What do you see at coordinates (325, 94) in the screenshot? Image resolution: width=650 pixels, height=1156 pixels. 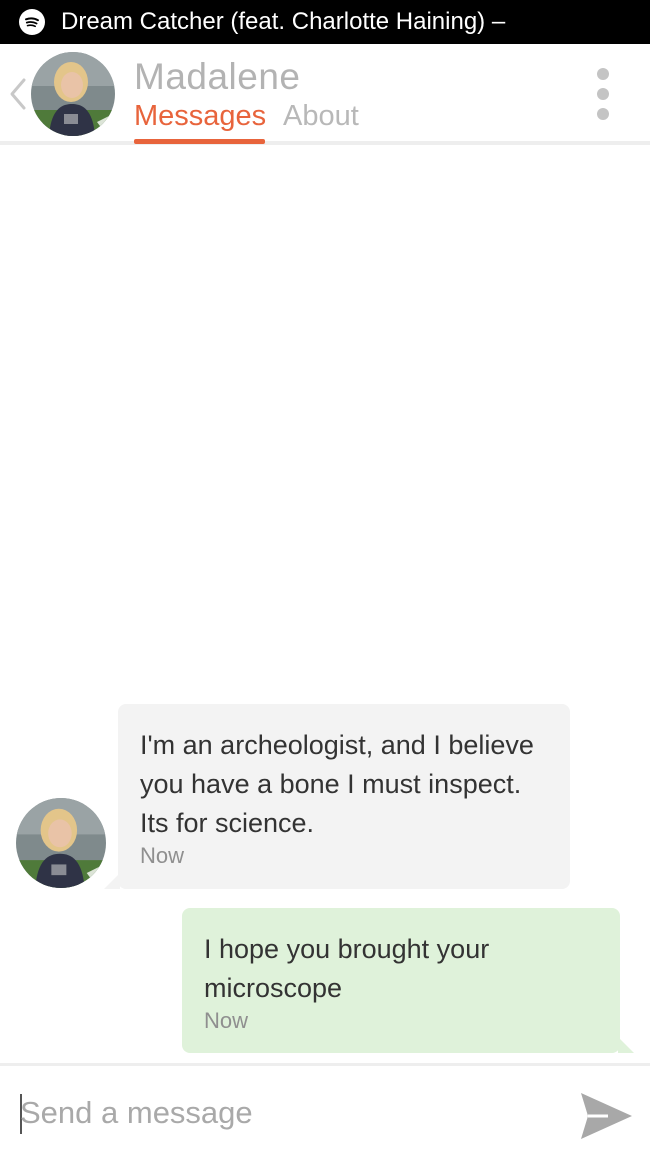 I see `conversation-header: Madalene Messages About` at bounding box center [325, 94].